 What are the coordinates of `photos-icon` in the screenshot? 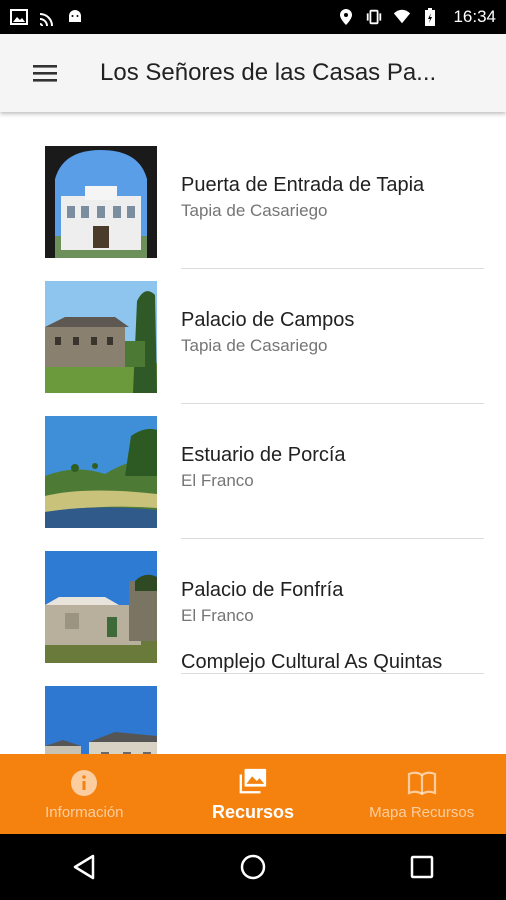 It's located at (253, 781).